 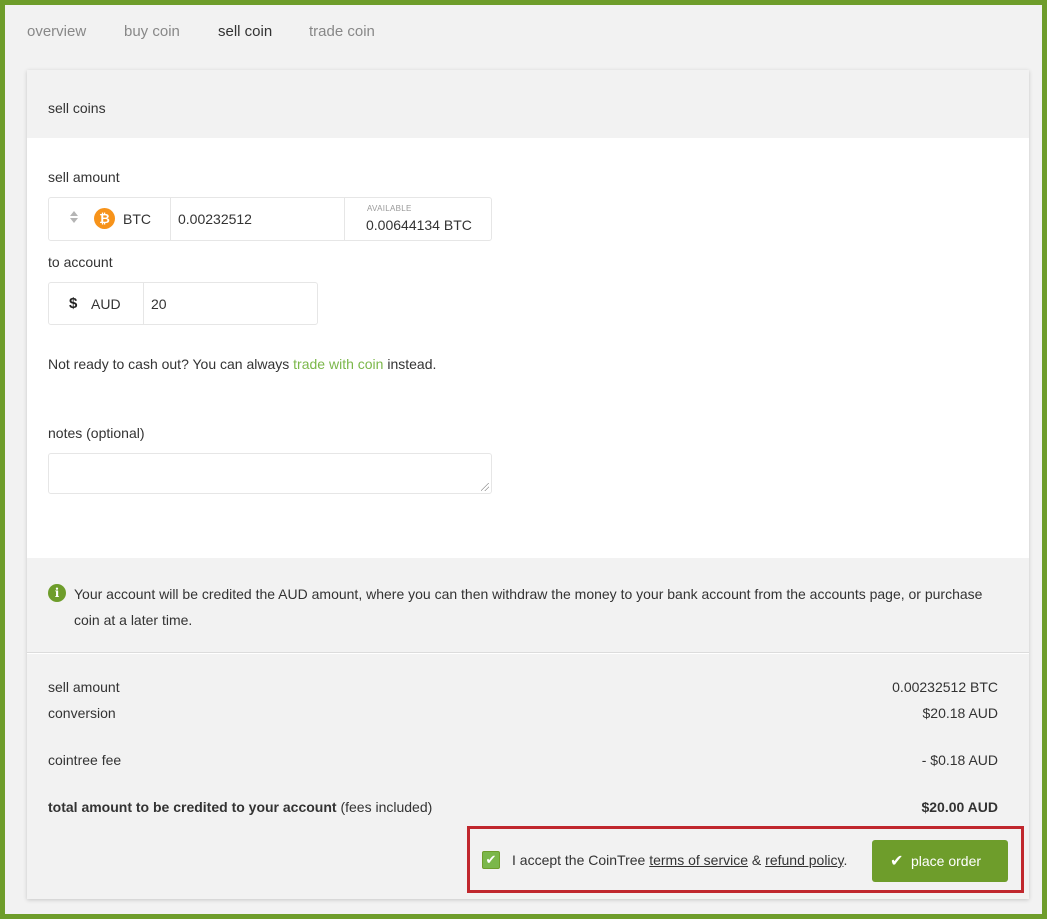 What do you see at coordinates (410, 364) in the screenshot?
I see `hint-suffix: instead.` at bounding box center [410, 364].